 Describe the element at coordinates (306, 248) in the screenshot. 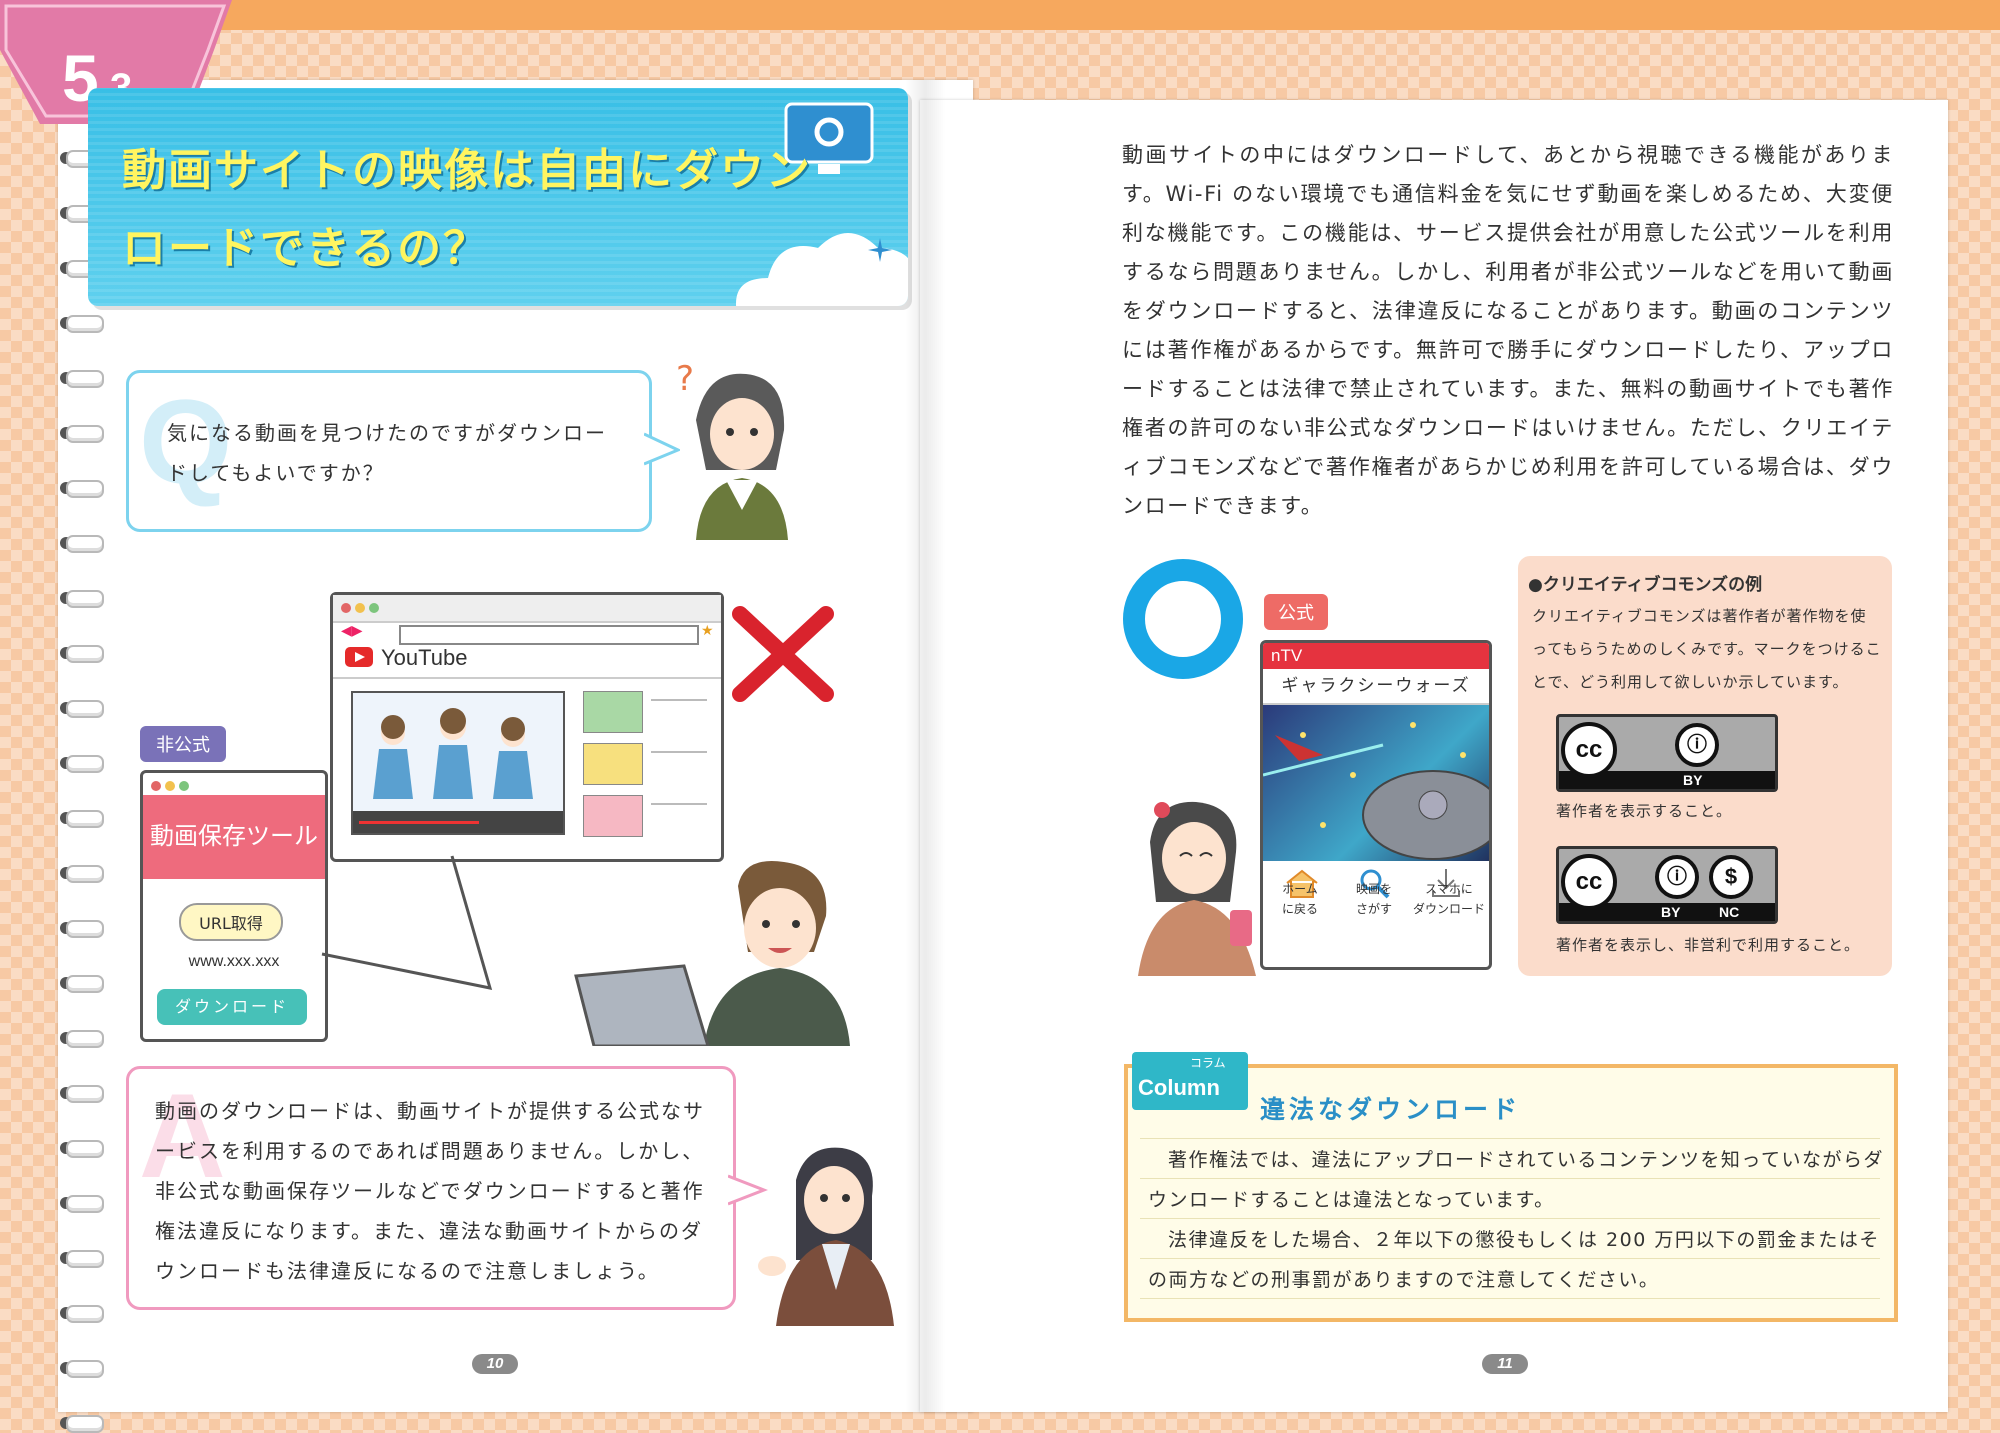

I see `title-line-2: ロードできるの？` at that location.